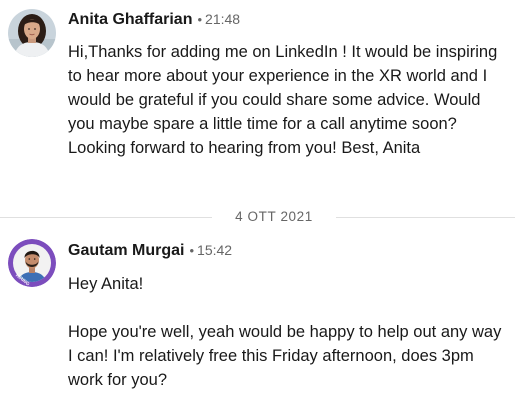  I want to click on message-paragraph: Hey Anita!, so click(106, 284).